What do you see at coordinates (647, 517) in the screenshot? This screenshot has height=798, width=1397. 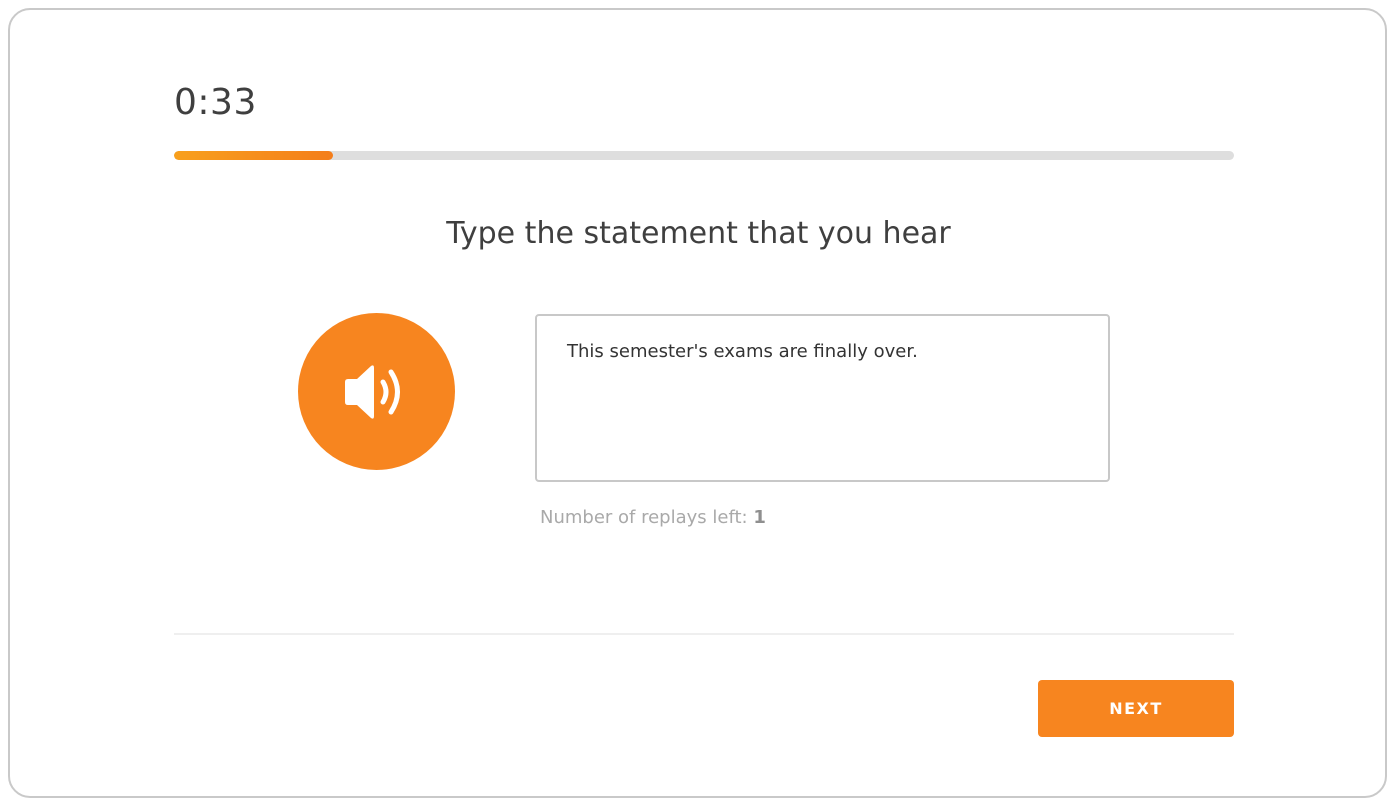 I see `replays-label: Number of replays left:` at bounding box center [647, 517].